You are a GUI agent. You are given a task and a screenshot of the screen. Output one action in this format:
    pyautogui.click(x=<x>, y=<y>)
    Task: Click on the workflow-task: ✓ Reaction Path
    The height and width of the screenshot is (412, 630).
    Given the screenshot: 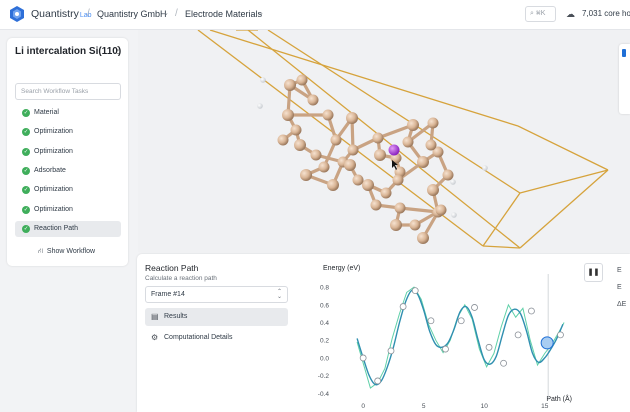 What is the action you would take?
    pyautogui.click(x=68, y=228)
    